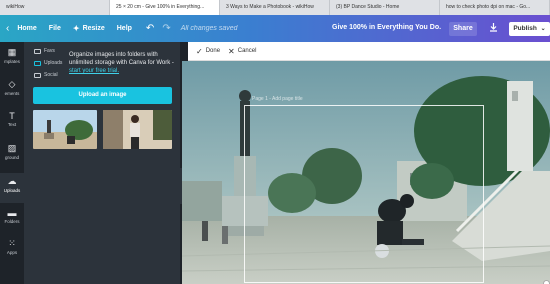 The height and width of the screenshot is (284, 550). What do you see at coordinates (12, 243) in the screenshot?
I see `apps-icon: ⁙` at bounding box center [12, 243].